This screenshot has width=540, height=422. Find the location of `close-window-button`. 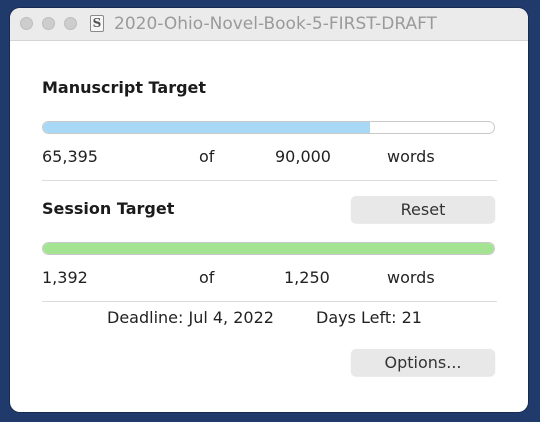

close-window-button is located at coordinates (26, 23).